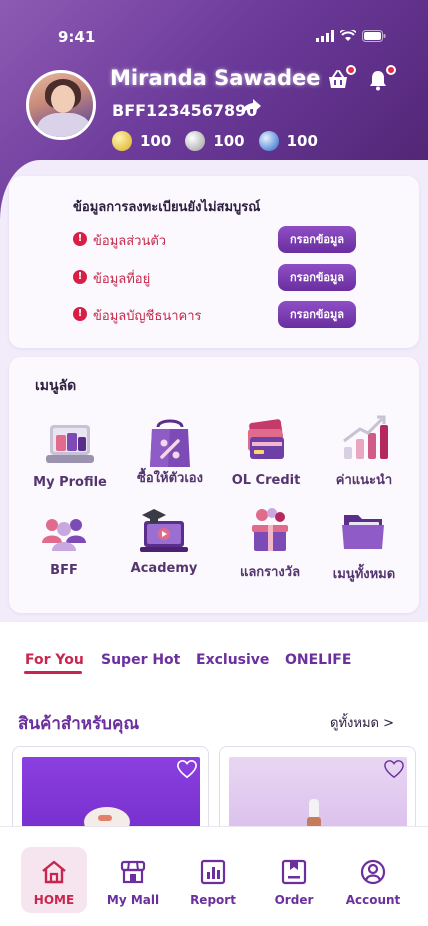  Describe the element at coordinates (54, 872) in the screenshot. I see `home-icon` at that location.